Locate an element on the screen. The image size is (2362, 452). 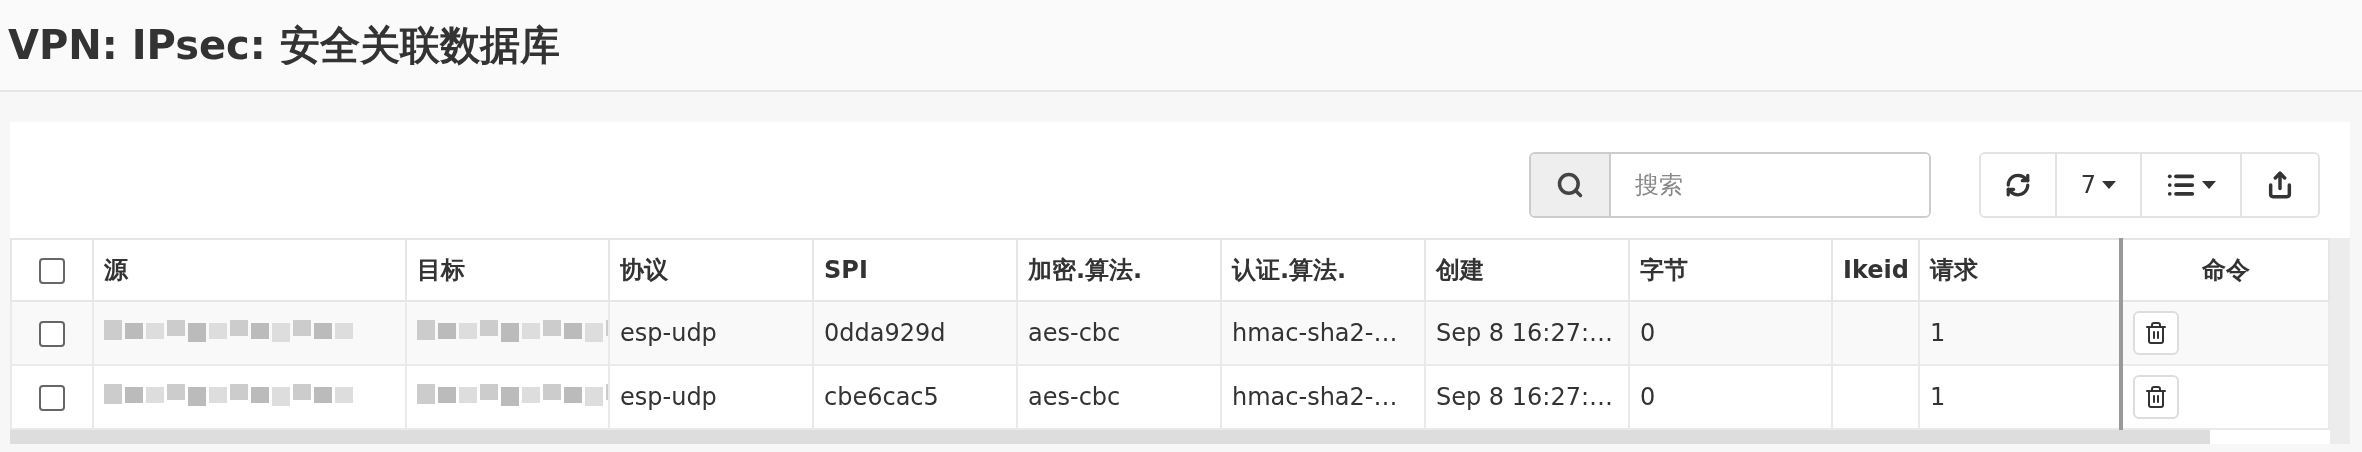
column-header: 目标 is located at coordinates (441, 270).